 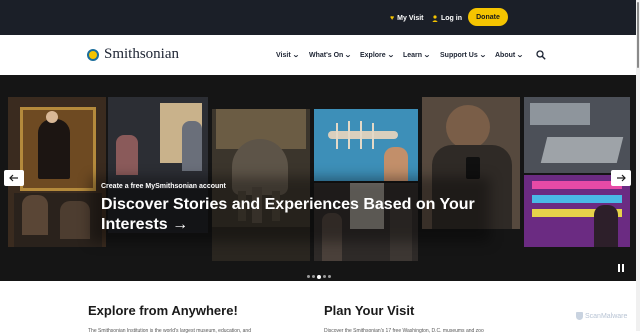 I want to click on log-in-link: Log in, so click(x=447, y=18).